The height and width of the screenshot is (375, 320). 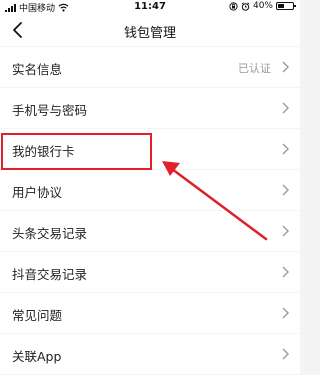 I want to click on battery-icon, so click(x=286, y=6).